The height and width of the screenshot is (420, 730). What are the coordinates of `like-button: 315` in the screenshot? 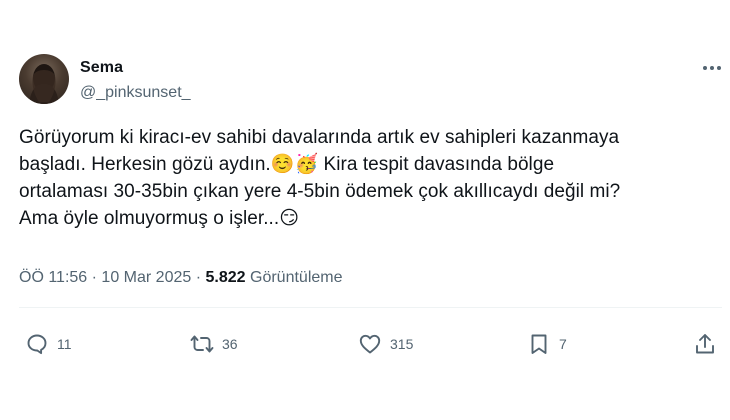 It's located at (385, 344).